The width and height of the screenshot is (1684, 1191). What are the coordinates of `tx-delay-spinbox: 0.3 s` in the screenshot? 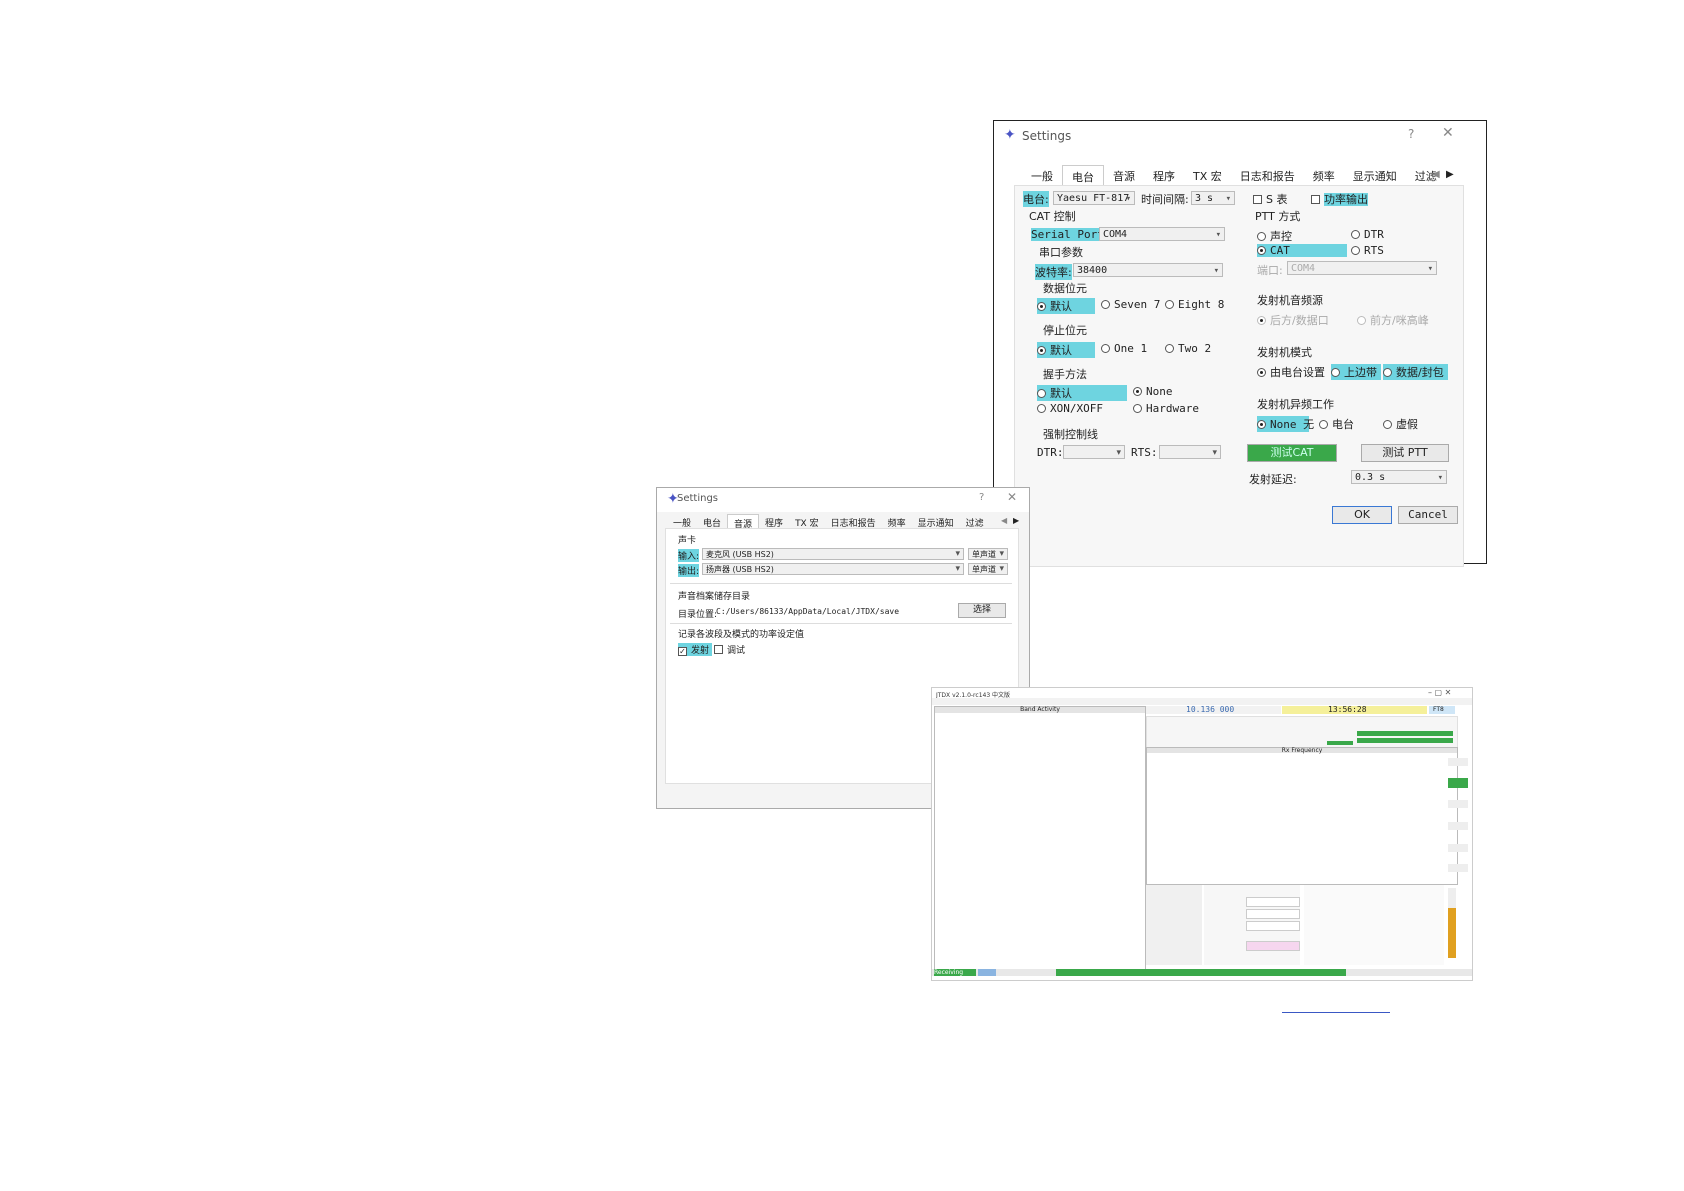 It's located at (1399, 477).